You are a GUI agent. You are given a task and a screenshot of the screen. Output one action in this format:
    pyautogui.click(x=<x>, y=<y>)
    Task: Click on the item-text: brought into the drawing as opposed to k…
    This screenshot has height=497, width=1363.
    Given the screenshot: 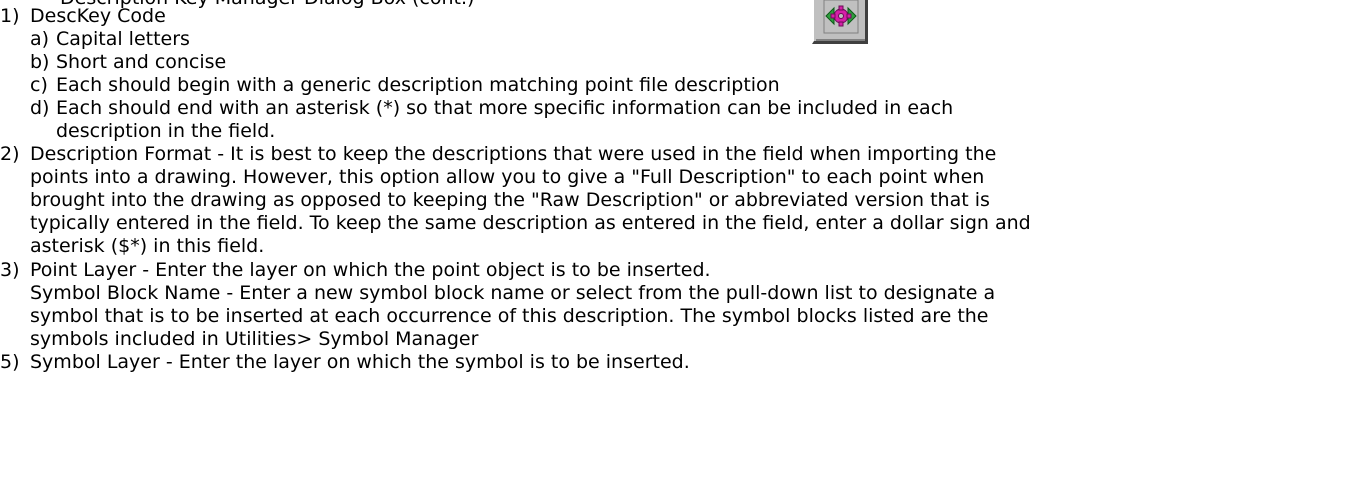 What is the action you would take?
    pyautogui.click(x=510, y=200)
    